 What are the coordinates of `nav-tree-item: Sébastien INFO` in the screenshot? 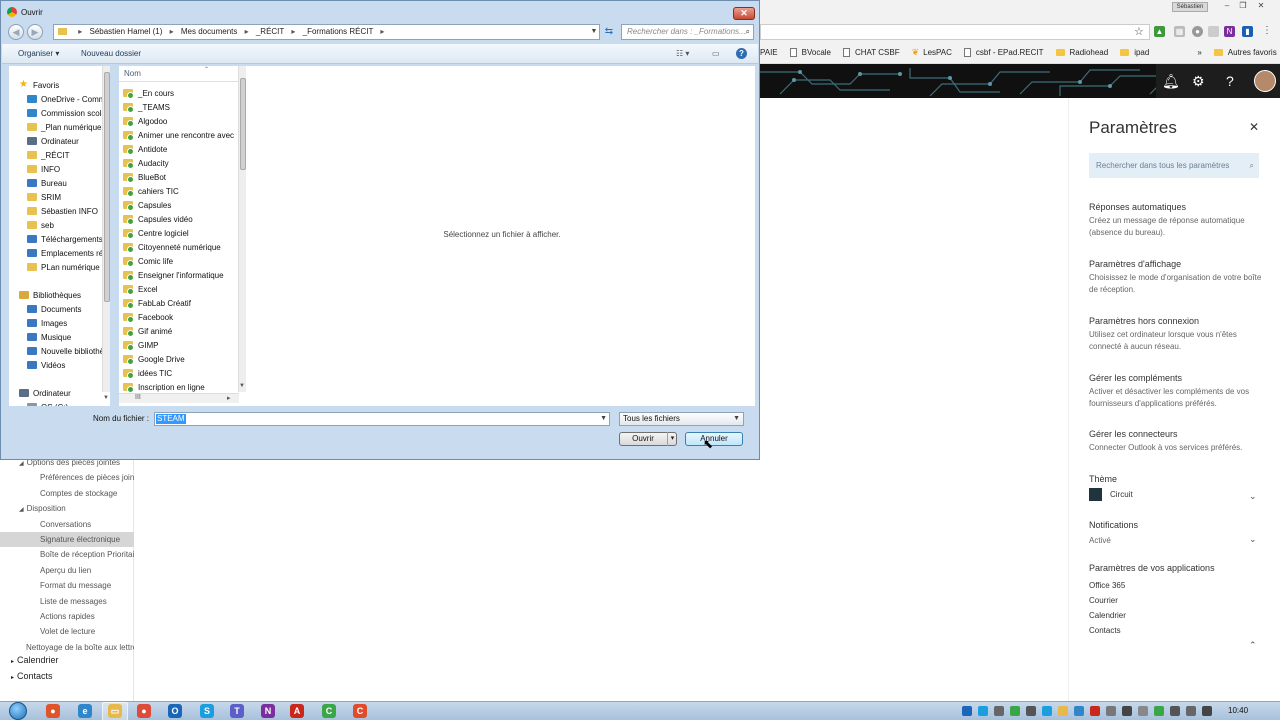 It's located at (59, 211).